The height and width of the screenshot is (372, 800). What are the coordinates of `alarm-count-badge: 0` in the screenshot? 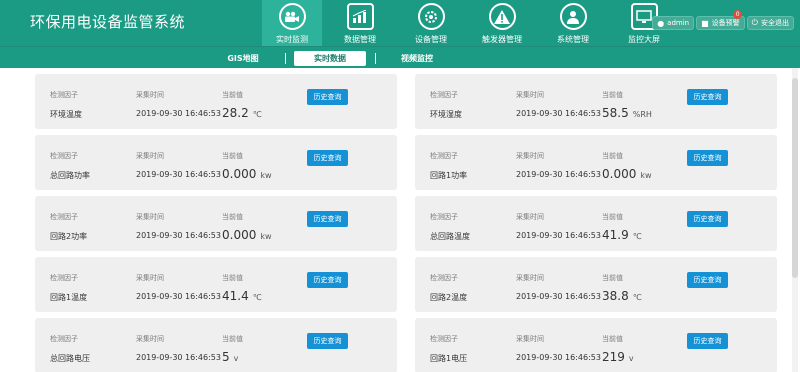 It's located at (738, 14).